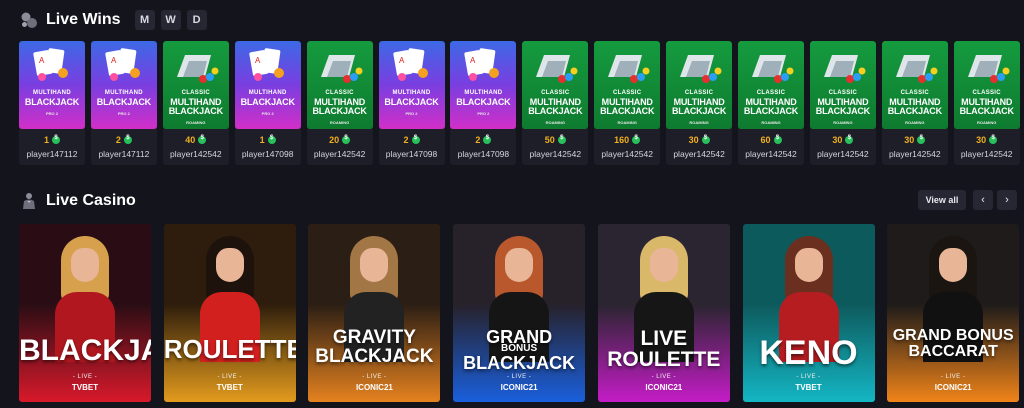 The width and height of the screenshot is (1024, 408). Describe the element at coordinates (914, 111) in the screenshot. I see `game-title-main-2: BLACKJACK` at that location.